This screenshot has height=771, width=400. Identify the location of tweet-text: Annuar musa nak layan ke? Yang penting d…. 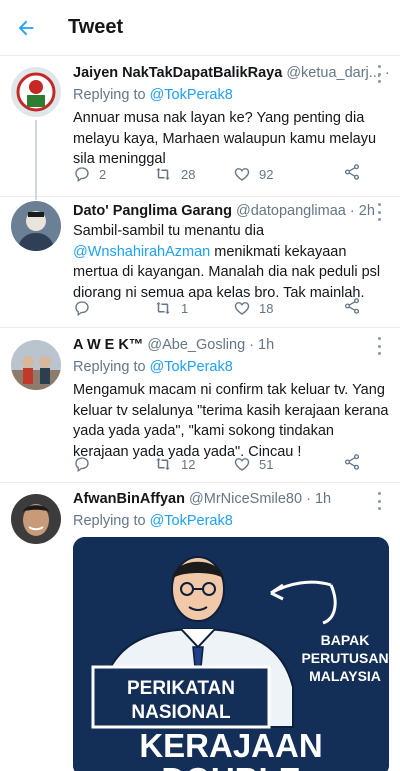
(225, 138).